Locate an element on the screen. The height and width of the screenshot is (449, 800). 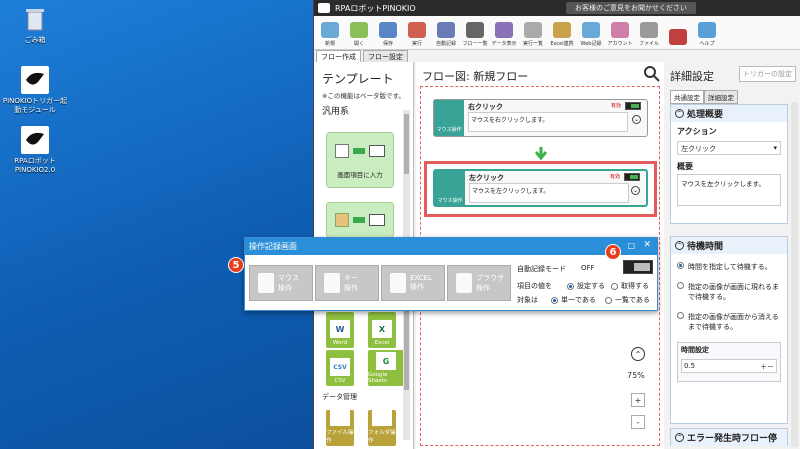
ribbon-button-9: Web記録 is located at coordinates (591, 32).